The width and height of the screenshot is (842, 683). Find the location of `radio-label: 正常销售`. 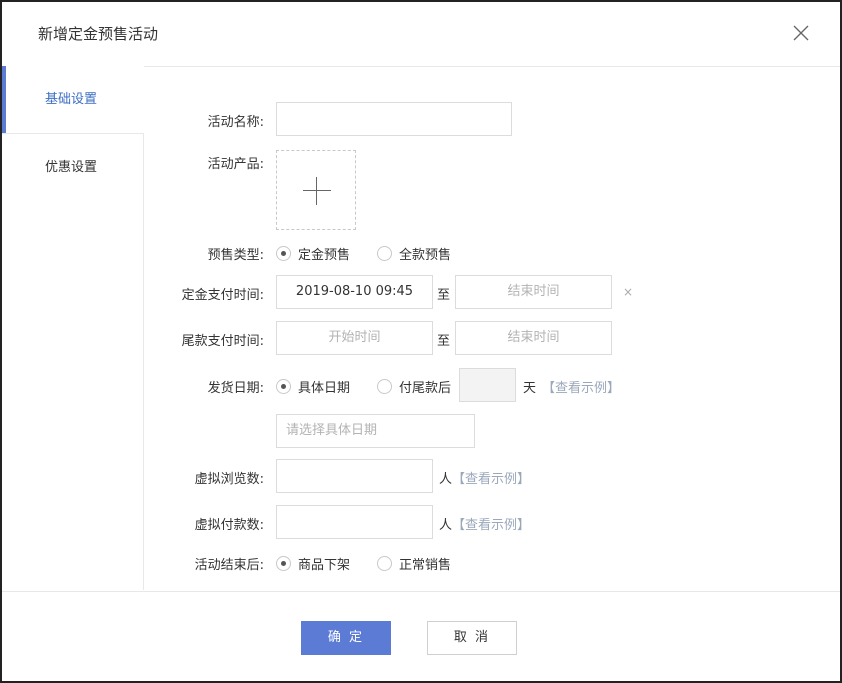

radio-label: 正常销售 is located at coordinates (425, 565).